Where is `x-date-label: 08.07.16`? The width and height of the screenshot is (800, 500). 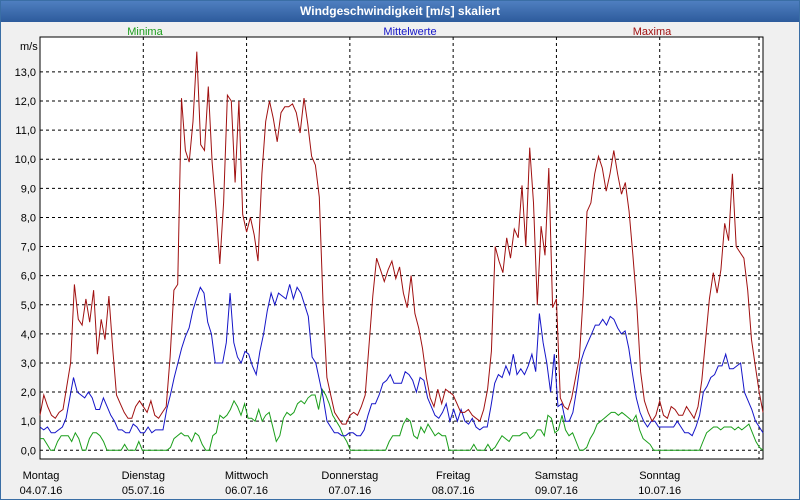 x-date-label: 08.07.16 is located at coordinates (453, 491).